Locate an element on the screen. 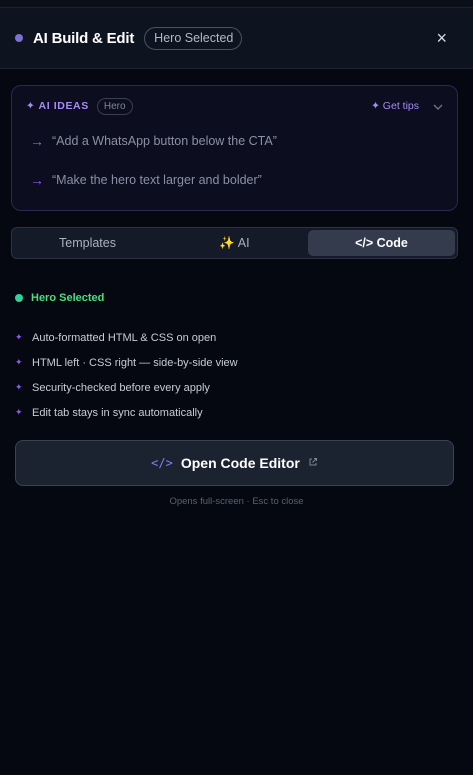  section-pill: Hero is located at coordinates (114, 106).